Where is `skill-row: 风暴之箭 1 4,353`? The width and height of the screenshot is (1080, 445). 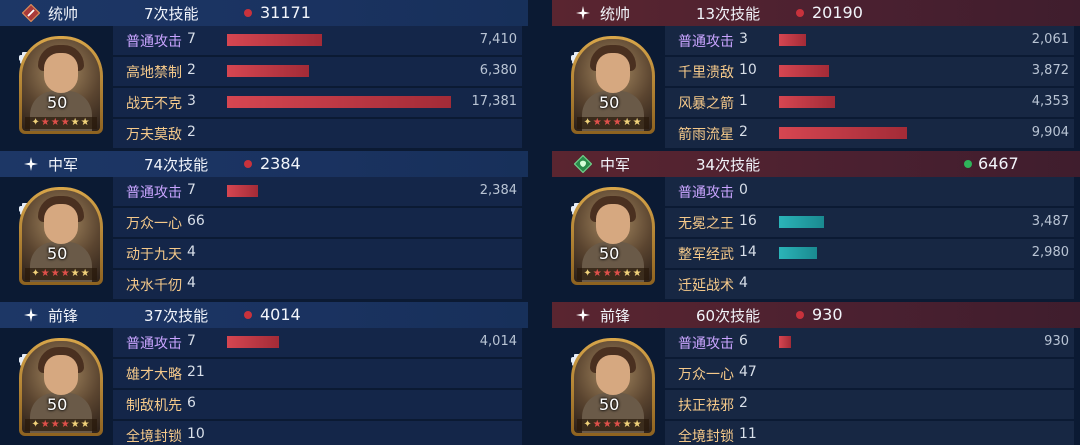
skill-row: 风暴之箭 1 4,353 is located at coordinates (869, 102).